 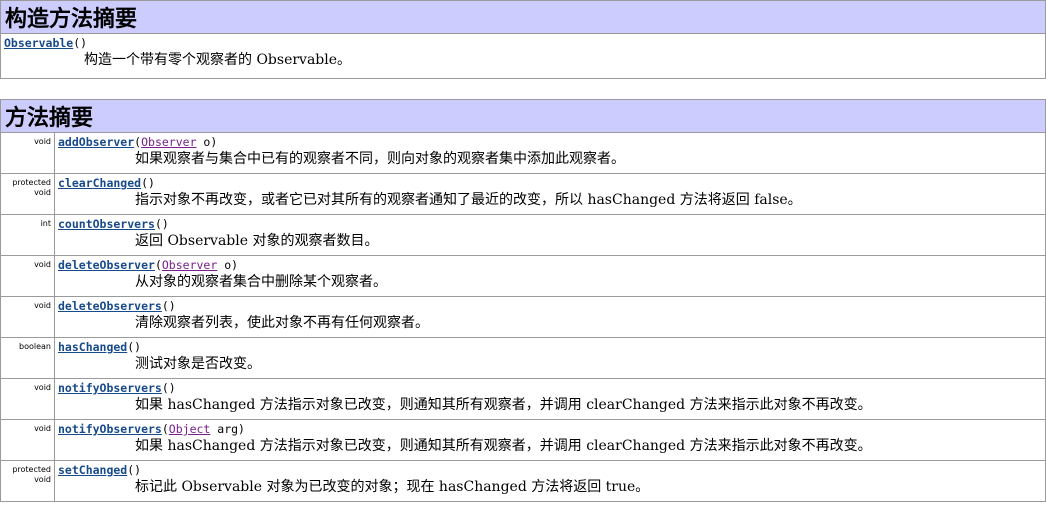 I want to click on method-signature: setChanged(), so click(x=551, y=470).